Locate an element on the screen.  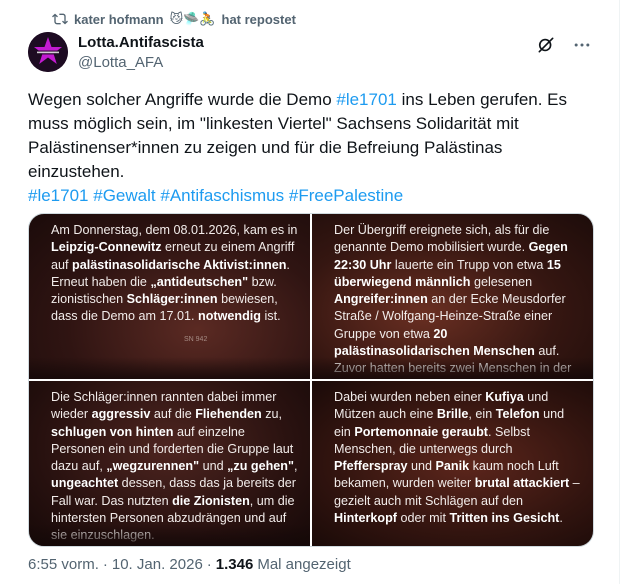
post-actions-top is located at coordinates (564, 45).